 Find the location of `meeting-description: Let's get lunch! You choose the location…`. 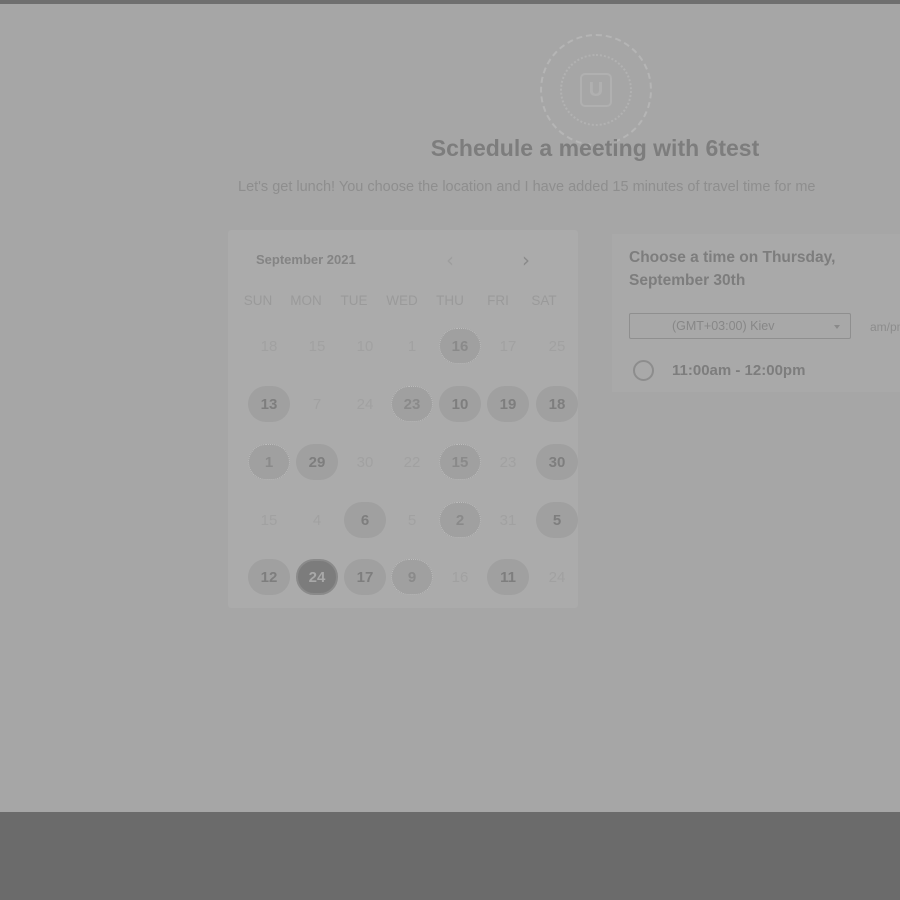

meeting-description: Let's get lunch! You choose the location… is located at coordinates (527, 187).